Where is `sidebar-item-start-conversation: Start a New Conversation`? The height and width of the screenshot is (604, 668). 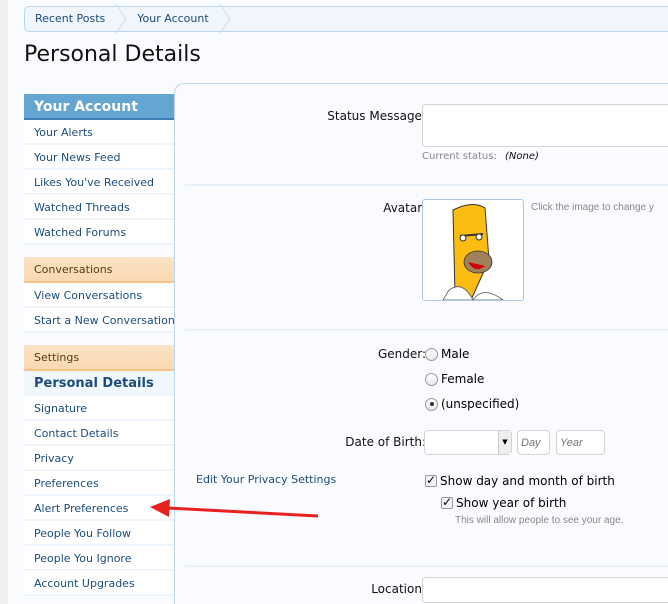 sidebar-item-start-conversation: Start a New Conversation is located at coordinates (99, 320).